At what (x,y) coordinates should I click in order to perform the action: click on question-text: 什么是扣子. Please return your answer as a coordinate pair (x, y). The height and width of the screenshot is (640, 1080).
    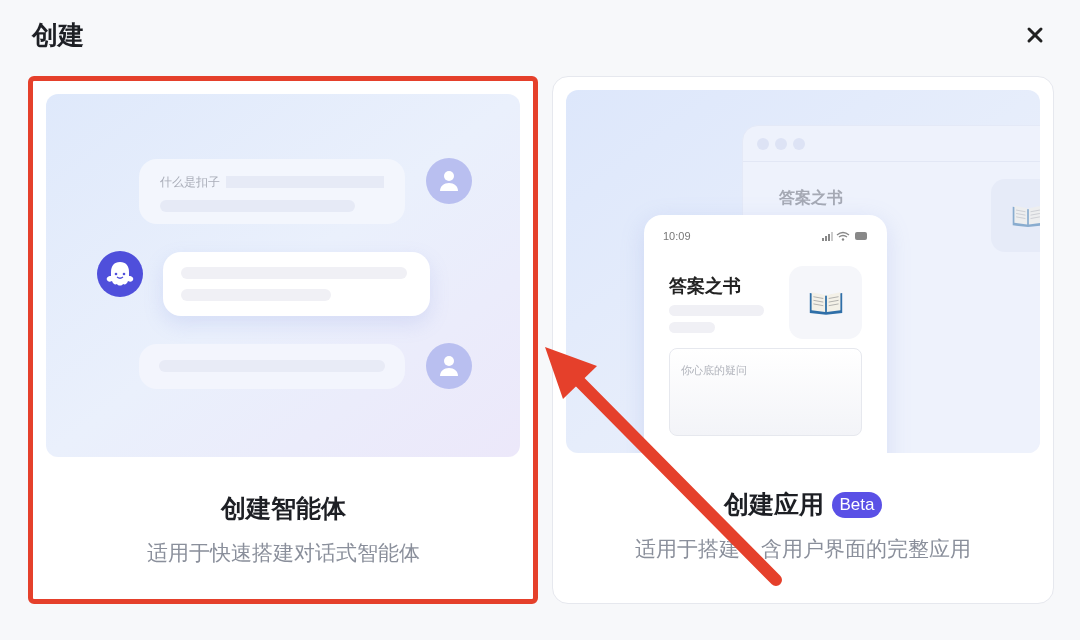
    Looking at the image, I should click on (190, 182).